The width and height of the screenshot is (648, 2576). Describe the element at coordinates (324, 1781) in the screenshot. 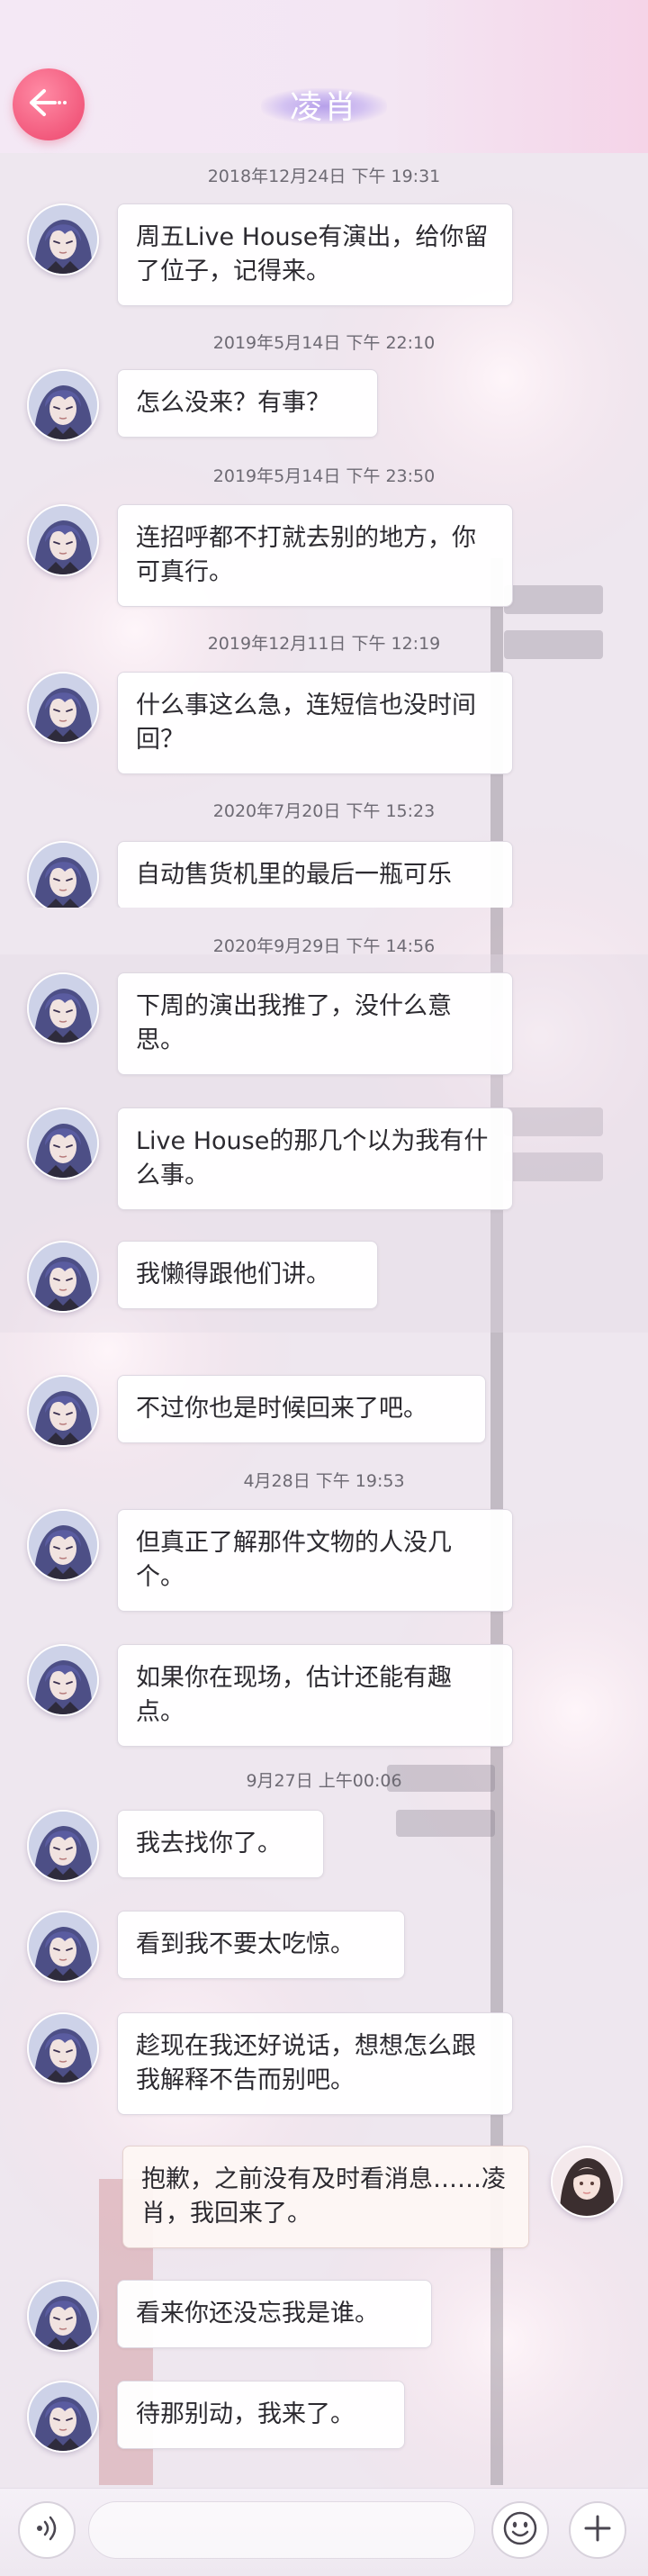

I see `timestamp: 9月27日 上午00:06` at that location.